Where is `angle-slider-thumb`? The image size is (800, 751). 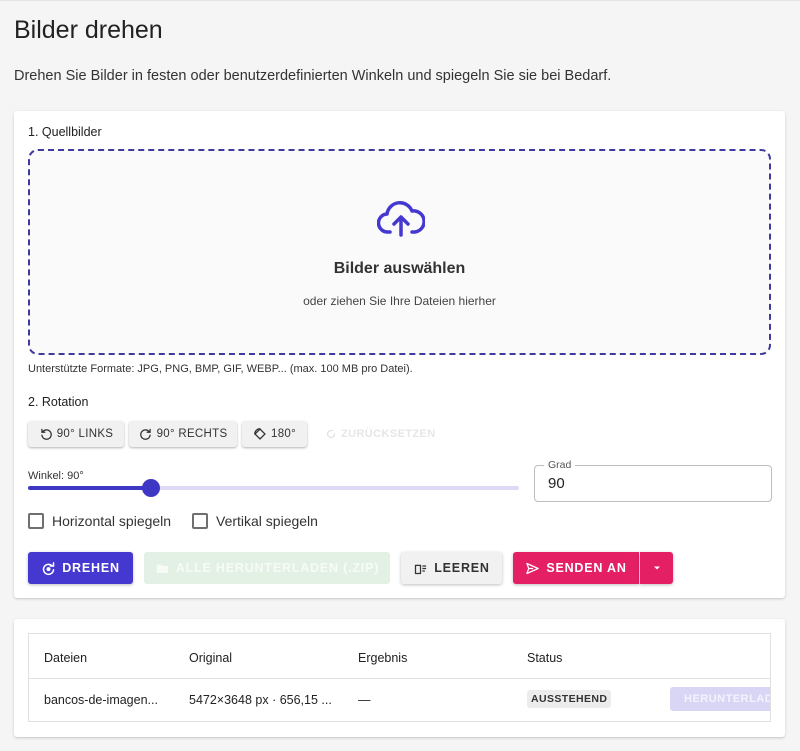
angle-slider-thumb is located at coordinates (150, 488).